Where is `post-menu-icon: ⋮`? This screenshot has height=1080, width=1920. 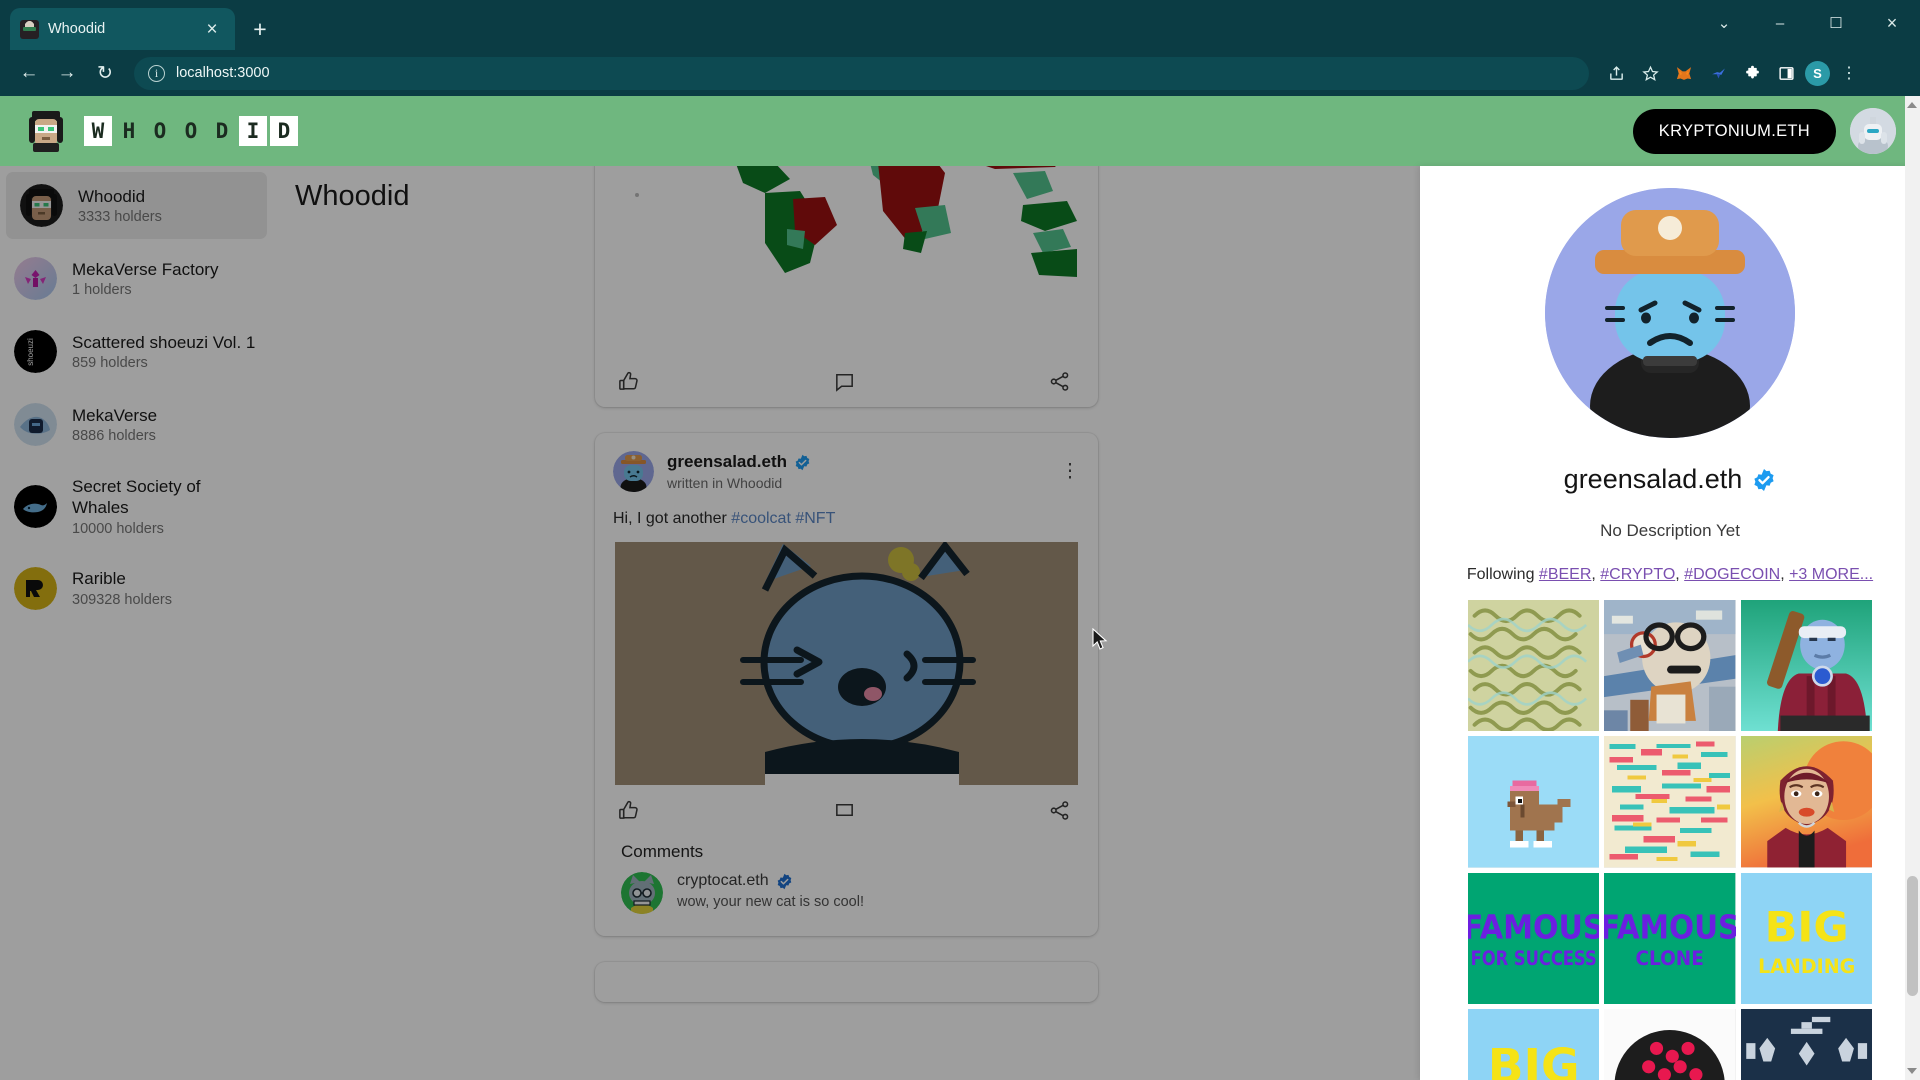 post-menu-icon: ⋮ is located at coordinates (1070, 471).